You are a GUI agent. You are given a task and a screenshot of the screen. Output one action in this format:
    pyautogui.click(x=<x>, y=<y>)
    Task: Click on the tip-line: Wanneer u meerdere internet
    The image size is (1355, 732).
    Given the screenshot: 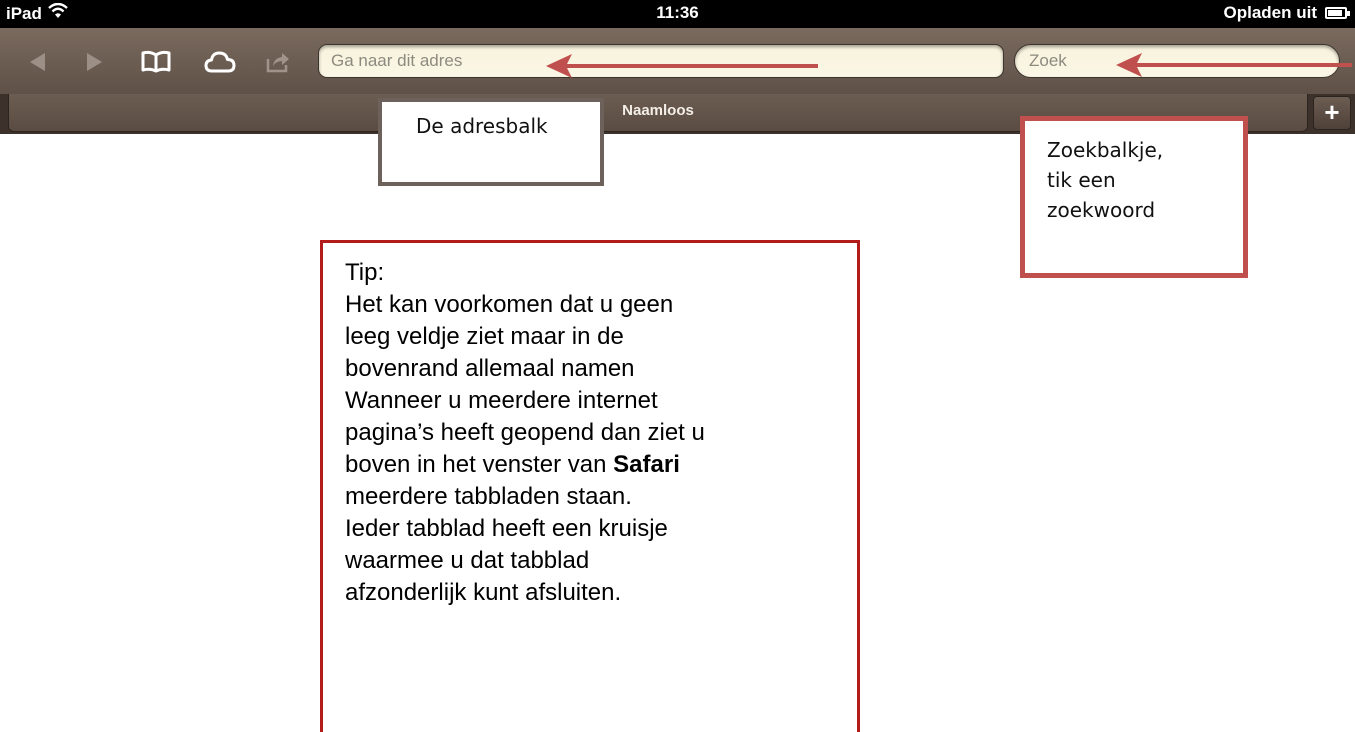 What is the action you would take?
    pyautogui.click(x=501, y=400)
    